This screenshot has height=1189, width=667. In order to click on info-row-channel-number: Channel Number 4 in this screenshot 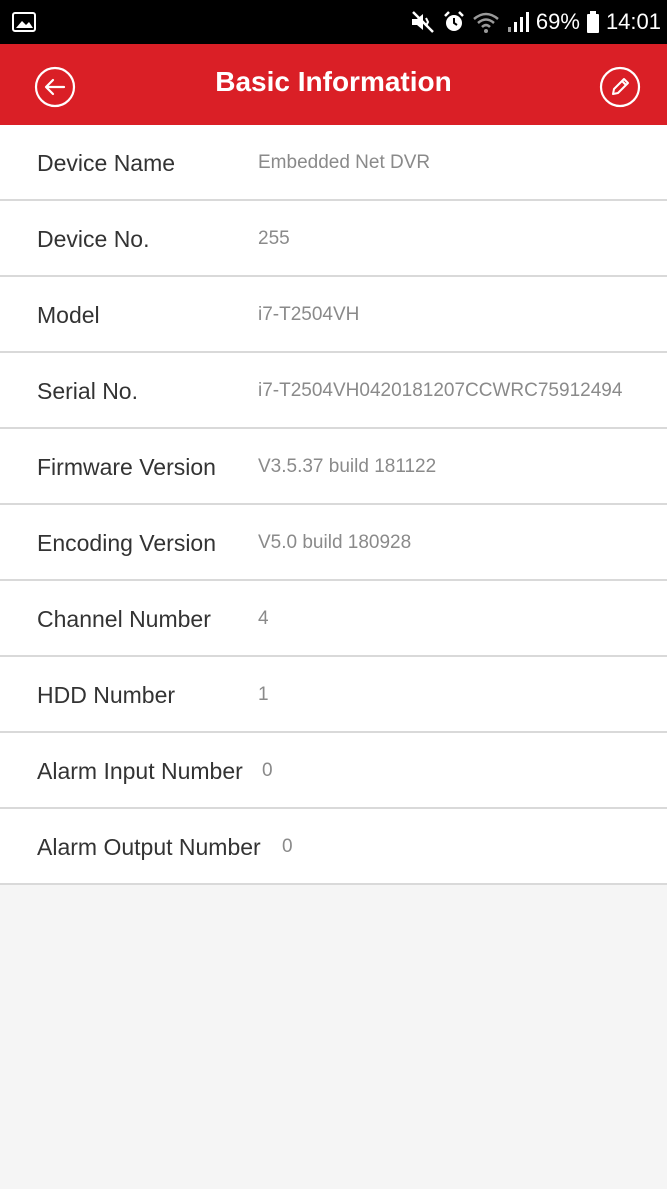, I will do `click(333, 619)`.